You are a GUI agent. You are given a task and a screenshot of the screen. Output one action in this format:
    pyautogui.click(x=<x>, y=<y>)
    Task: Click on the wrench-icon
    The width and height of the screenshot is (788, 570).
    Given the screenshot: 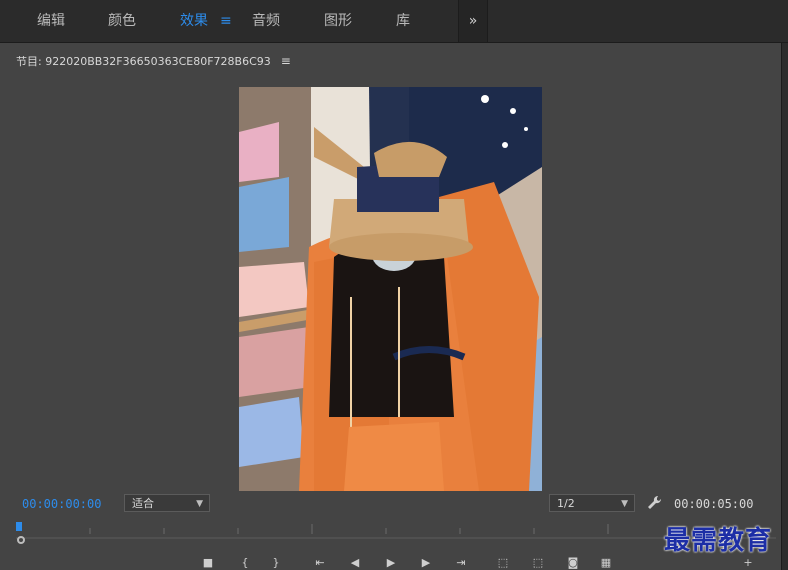 What is the action you would take?
    pyautogui.click(x=655, y=503)
    